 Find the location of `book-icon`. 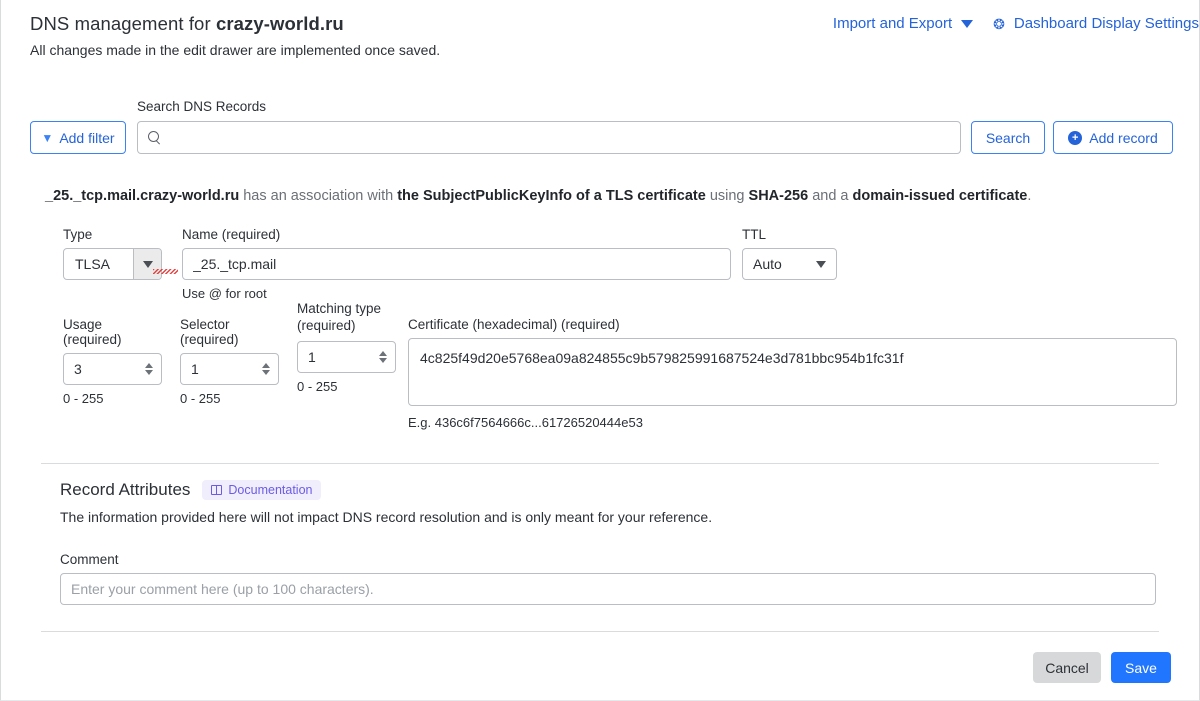

book-icon is located at coordinates (217, 490).